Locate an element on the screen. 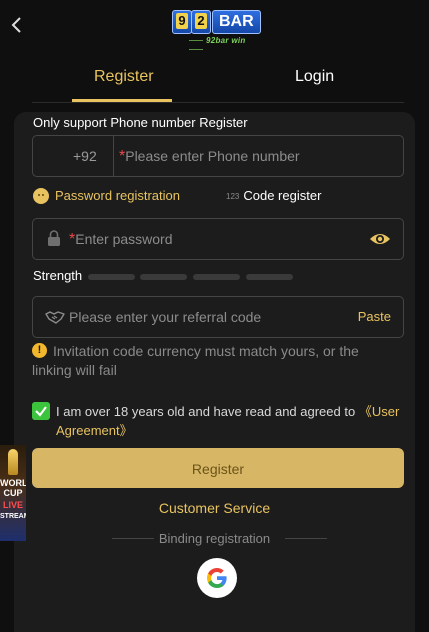 This screenshot has width=429, height=632. phone-input: *Please enter Phone number is located at coordinates (209, 157).